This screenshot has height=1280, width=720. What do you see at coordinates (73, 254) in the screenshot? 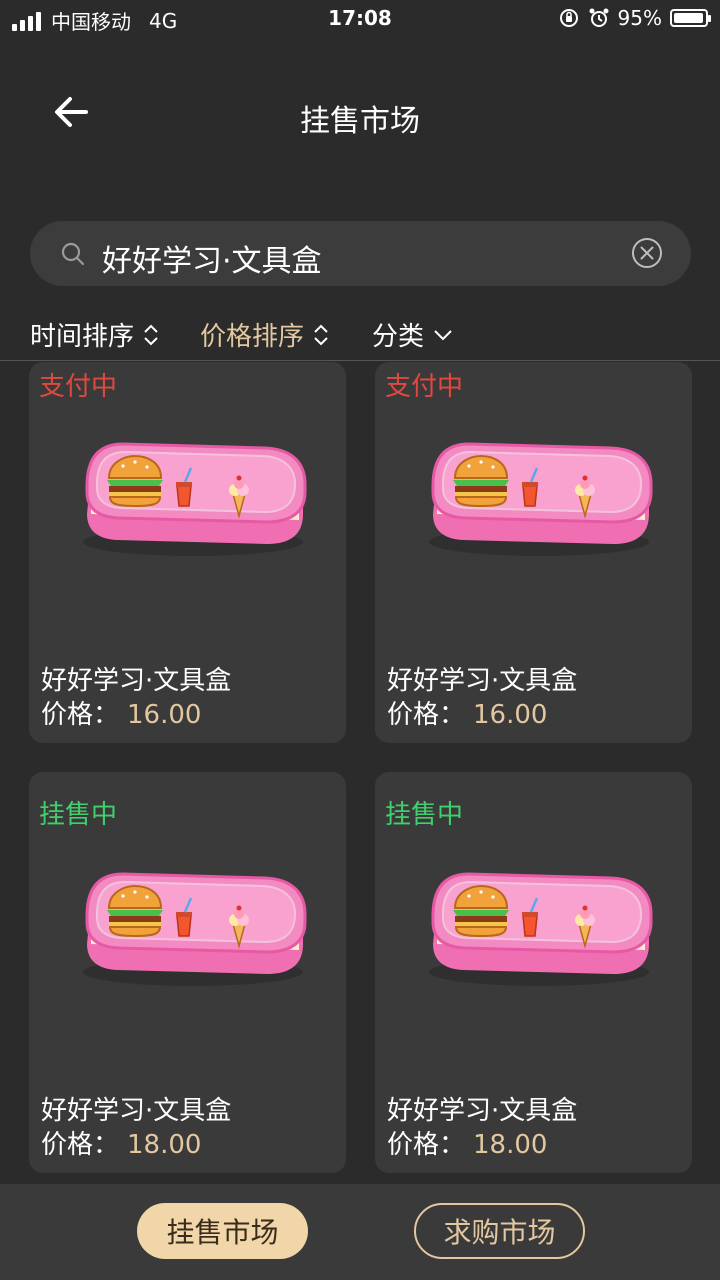
I see `search-icon` at bounding box center [73, 254].